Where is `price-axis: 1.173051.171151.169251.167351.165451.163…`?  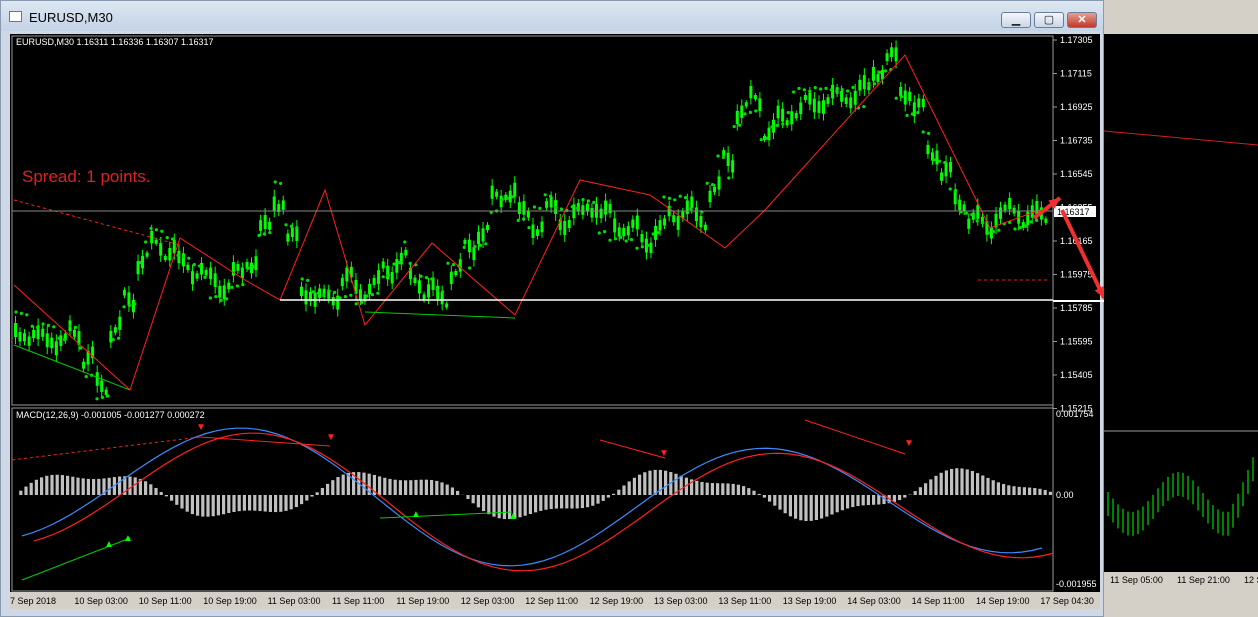 price-axis: 1.173051.171151.169251.167351.165451.163… is located at coordinates (1074, 224).